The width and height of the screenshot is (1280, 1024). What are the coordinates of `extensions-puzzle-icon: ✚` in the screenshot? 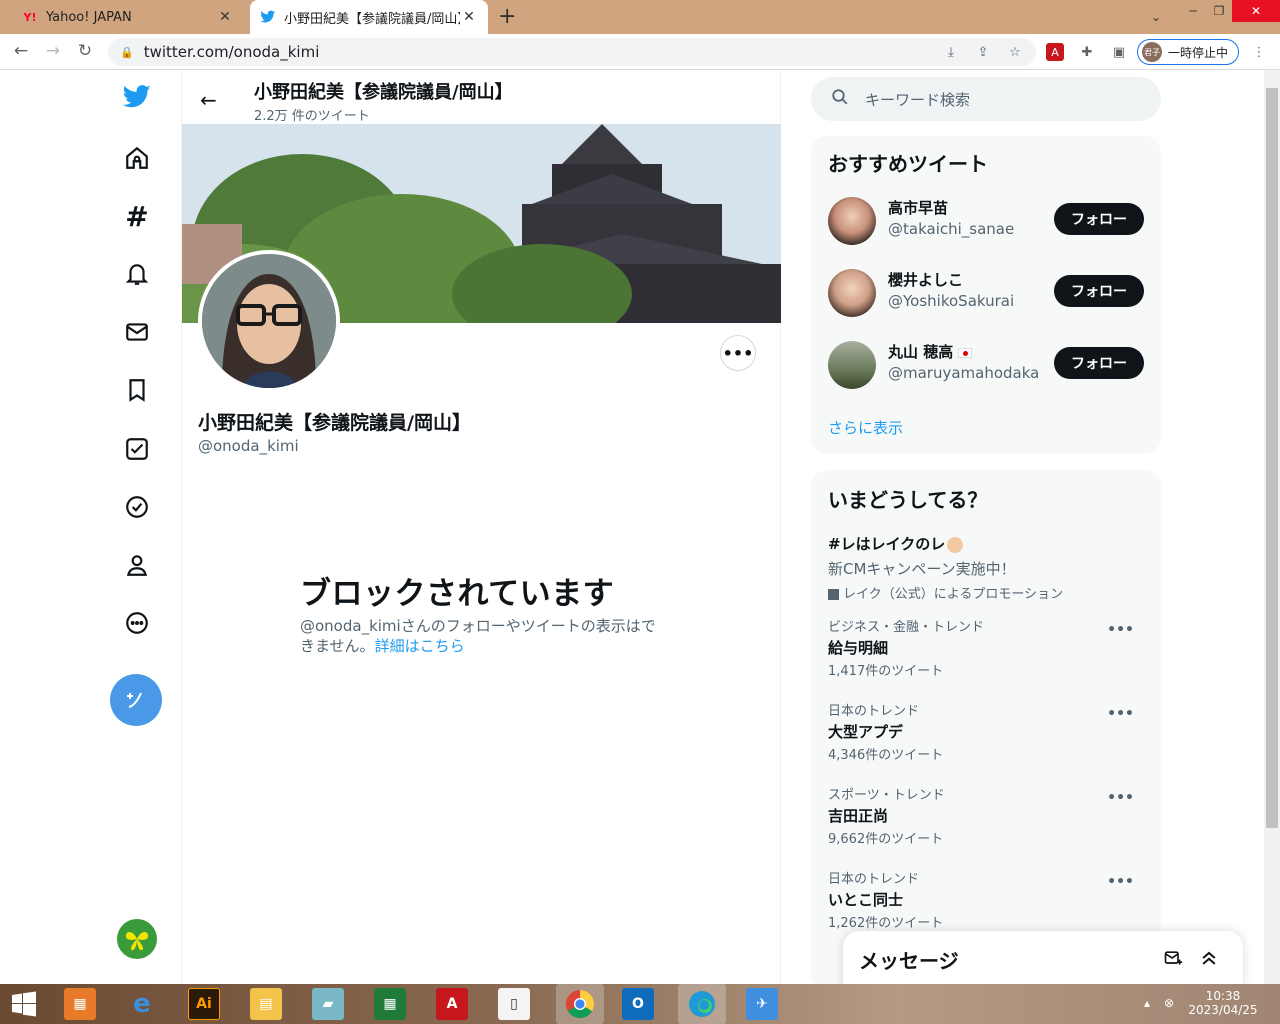 It's located at (1087, 52).